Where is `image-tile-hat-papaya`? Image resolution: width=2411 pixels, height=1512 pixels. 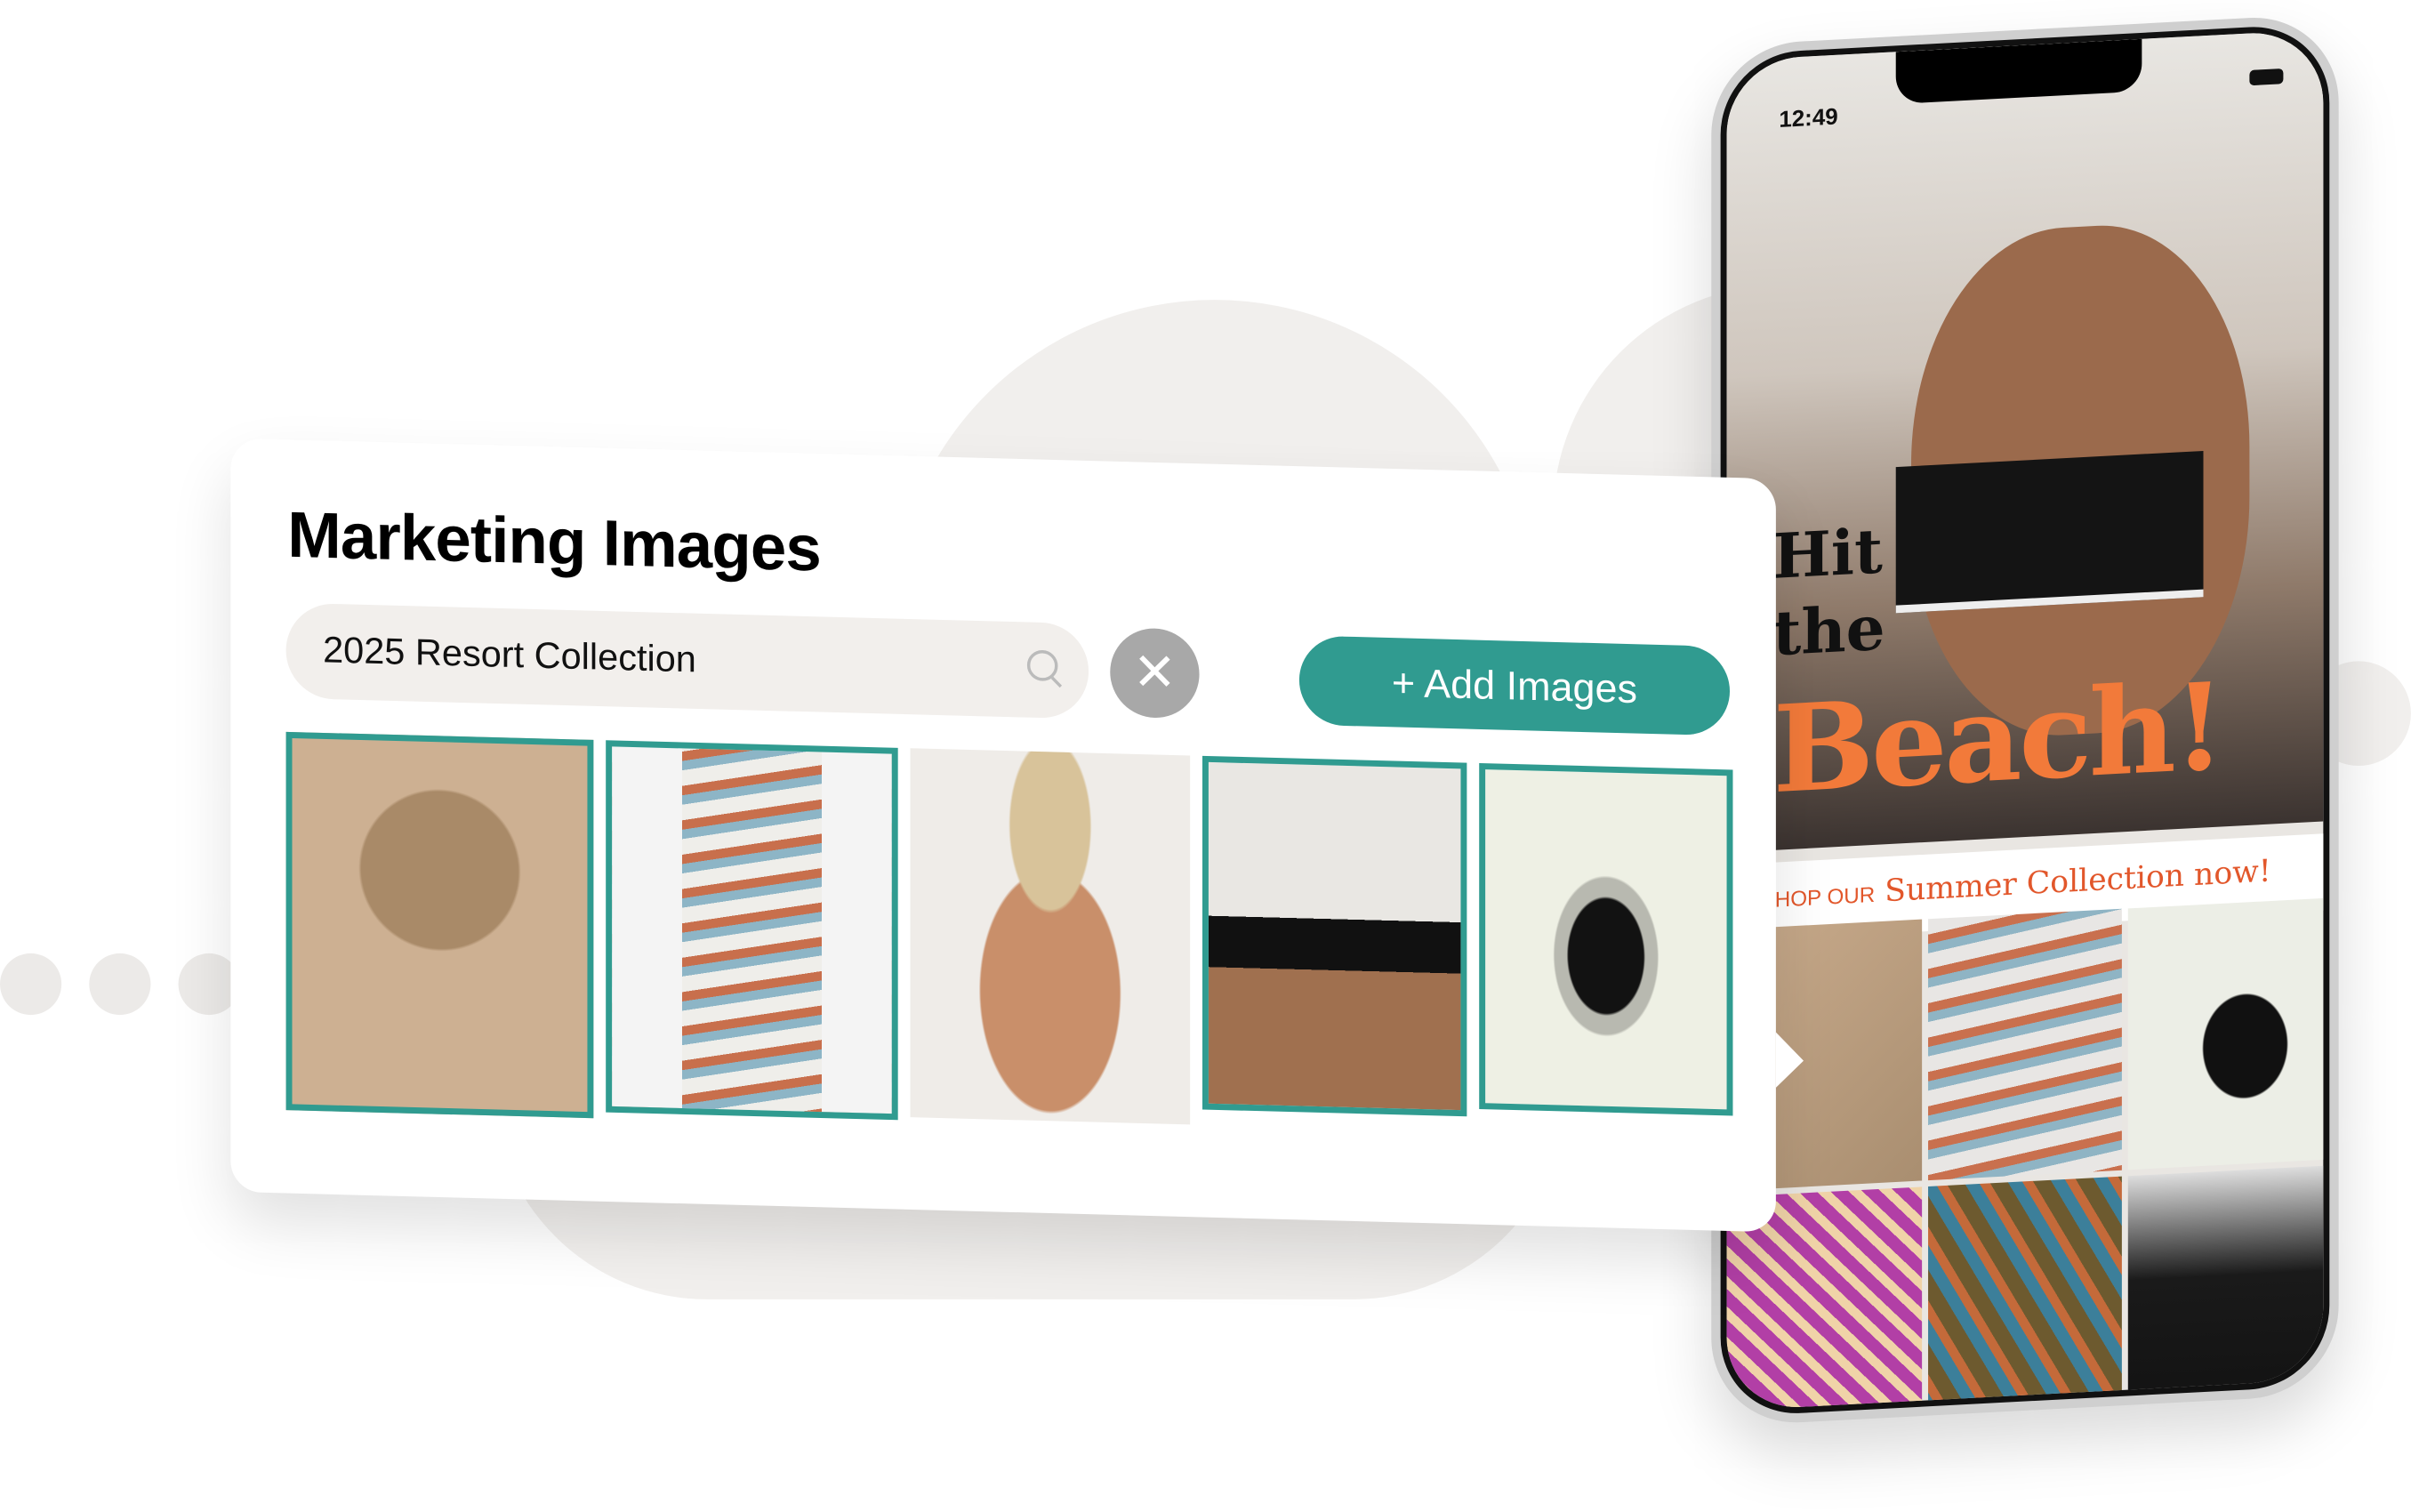
image-tile-hat-papaya is located at coordinates (439, 925).